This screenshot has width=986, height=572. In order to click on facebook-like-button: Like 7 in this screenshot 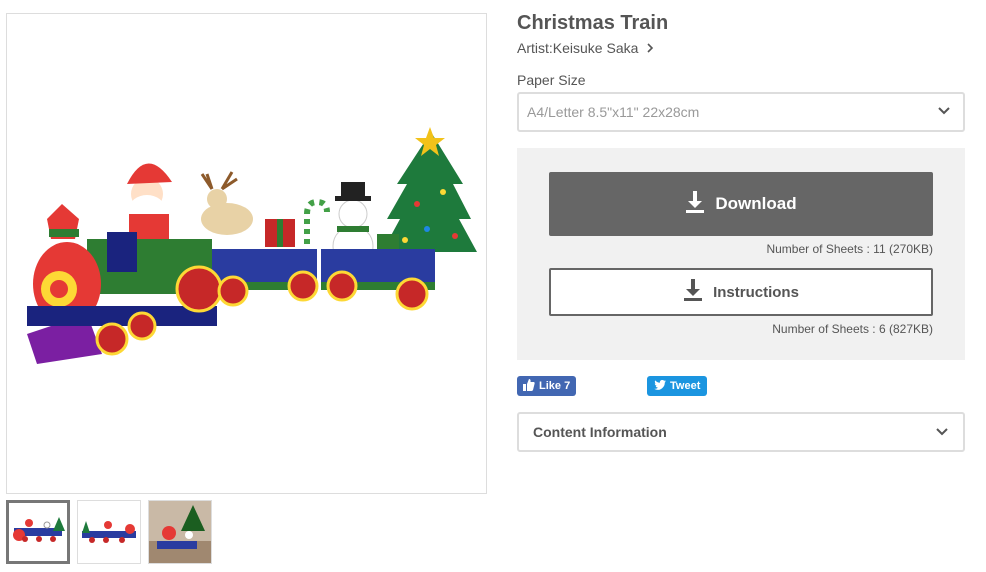, I will do `click(547, 386)`.